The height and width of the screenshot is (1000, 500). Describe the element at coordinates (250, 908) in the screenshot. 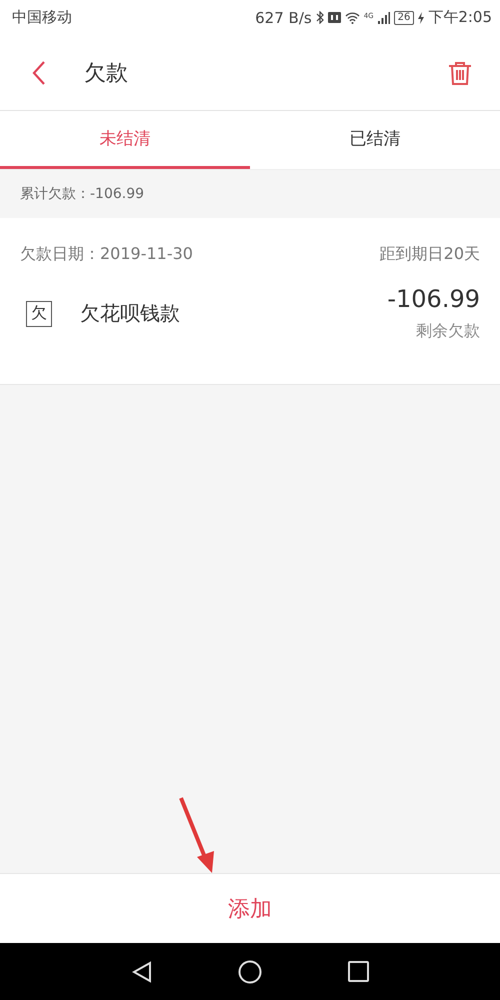

I see `add-button: 添加` at that location.